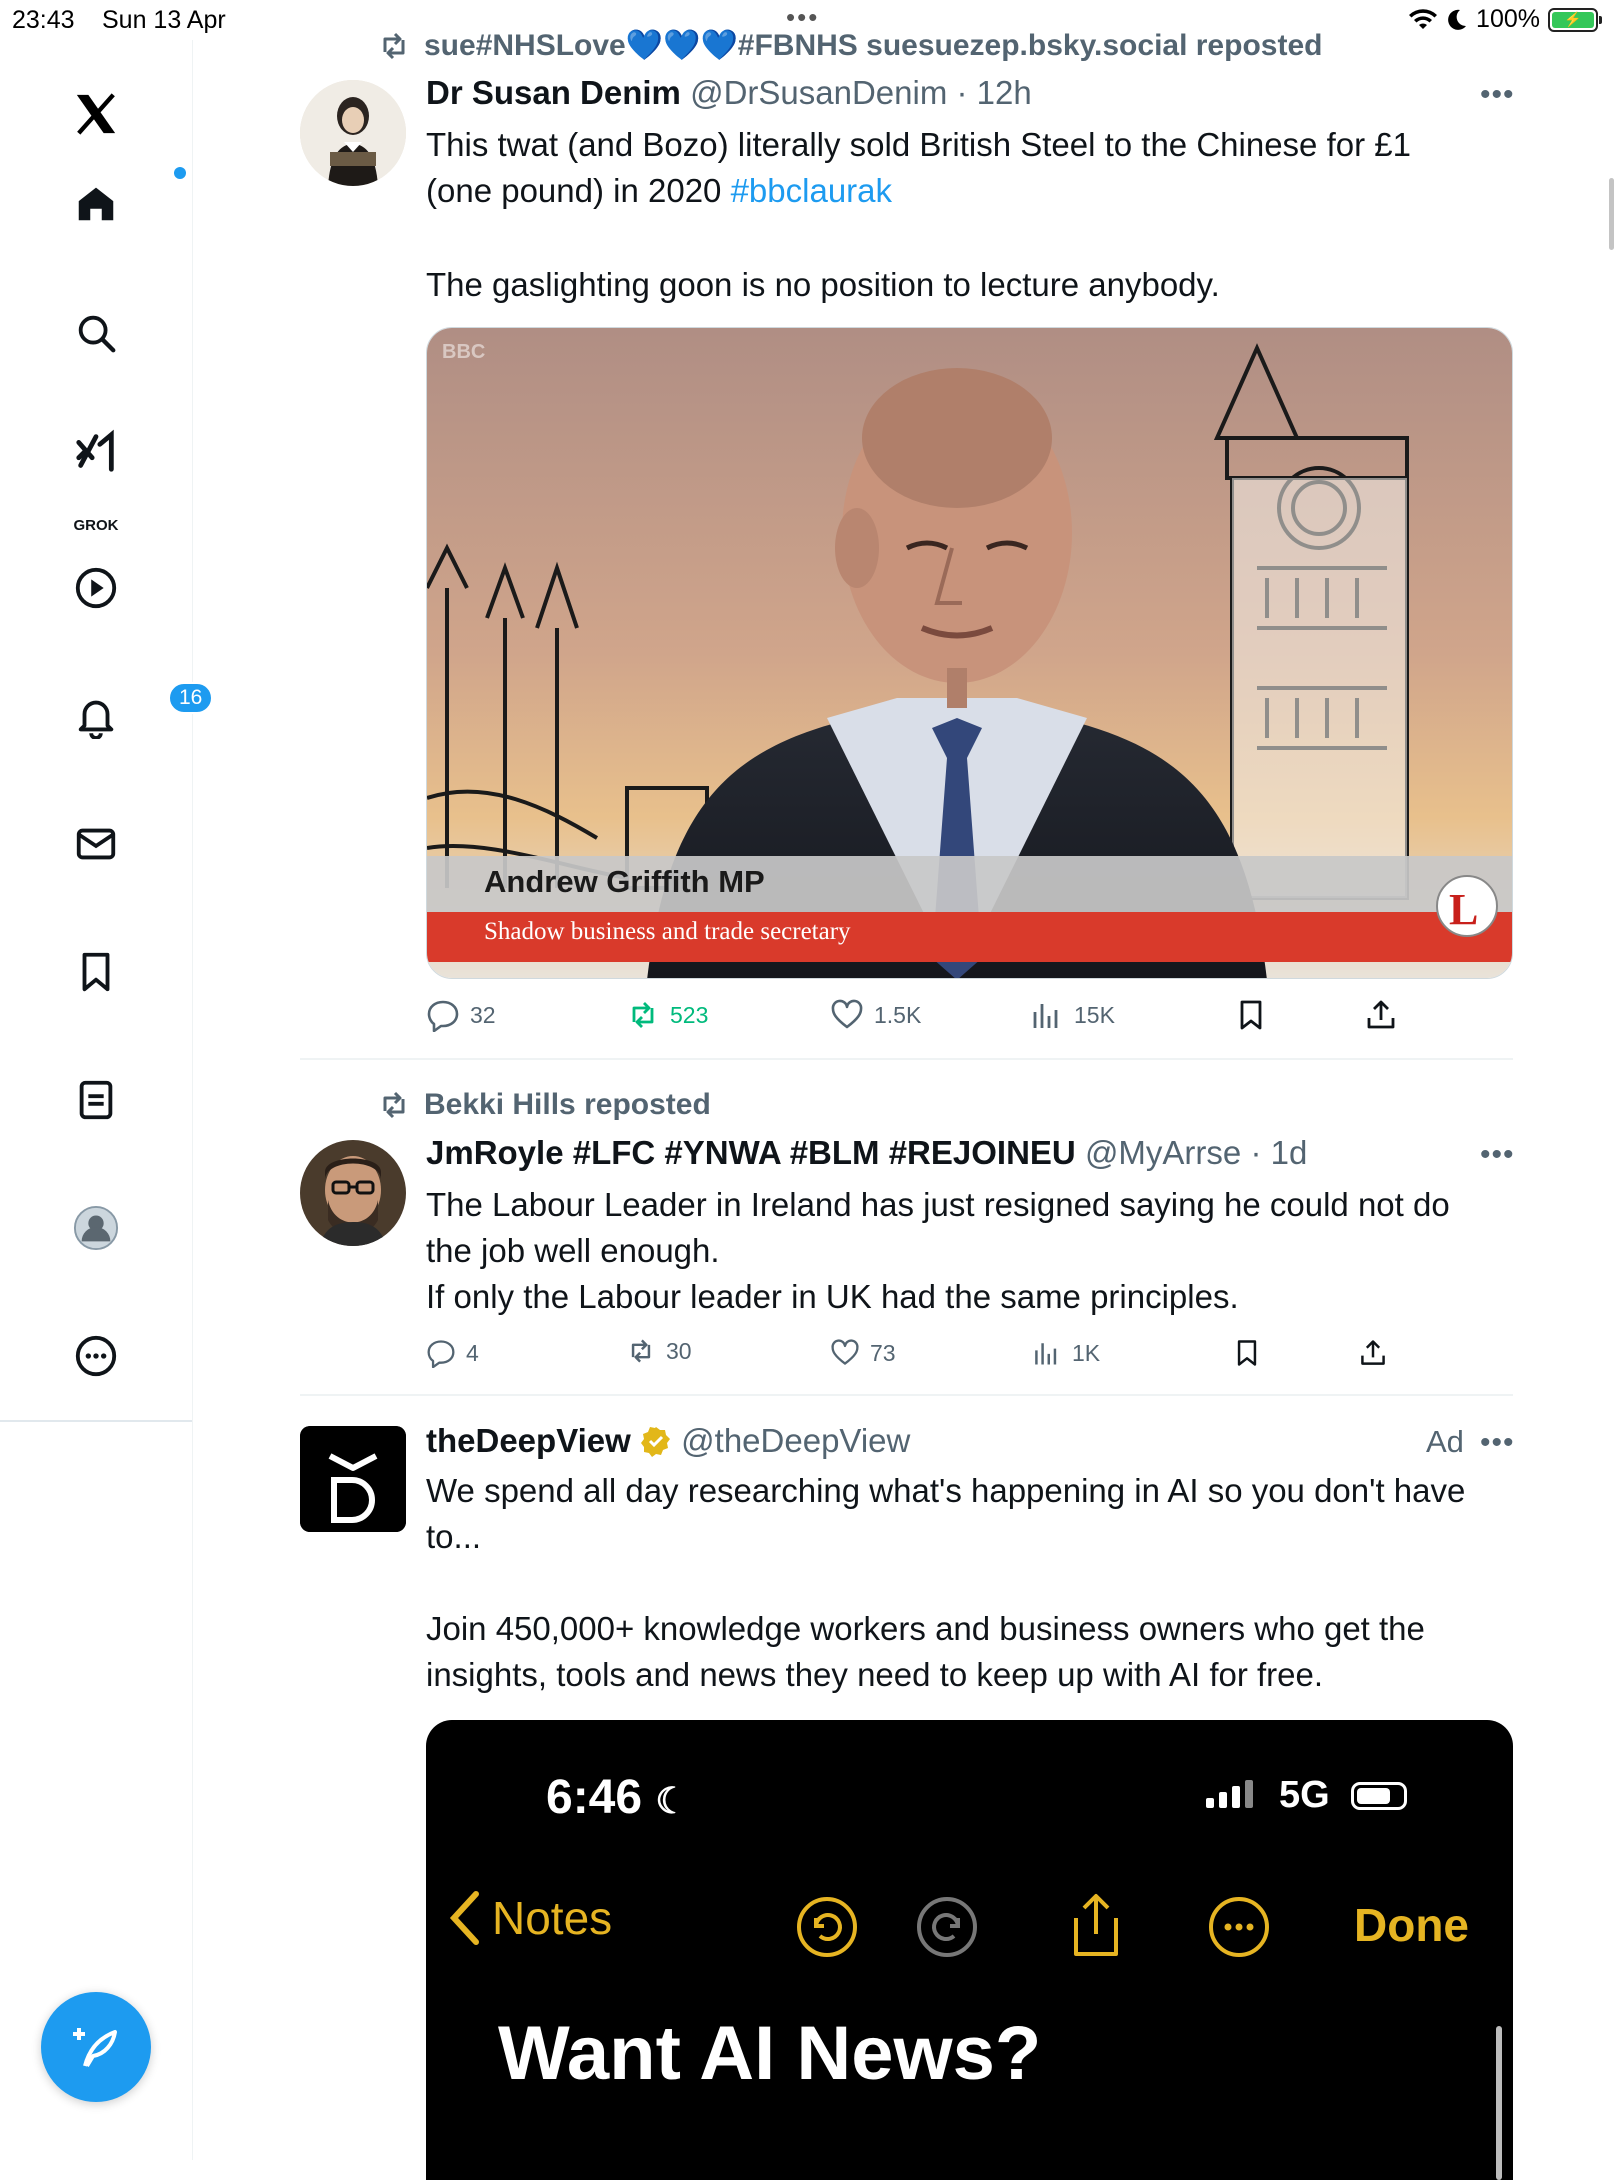  I want to click on like-button: 73, so click(863, 1353).